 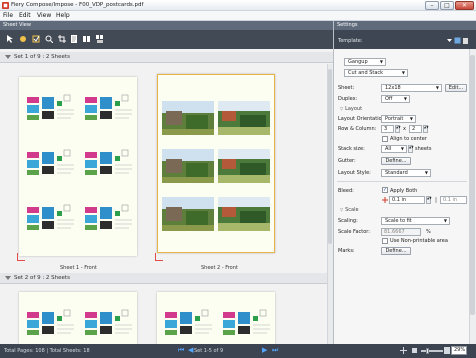 I want to click on menu-file: File, so click(x=8, y=15).